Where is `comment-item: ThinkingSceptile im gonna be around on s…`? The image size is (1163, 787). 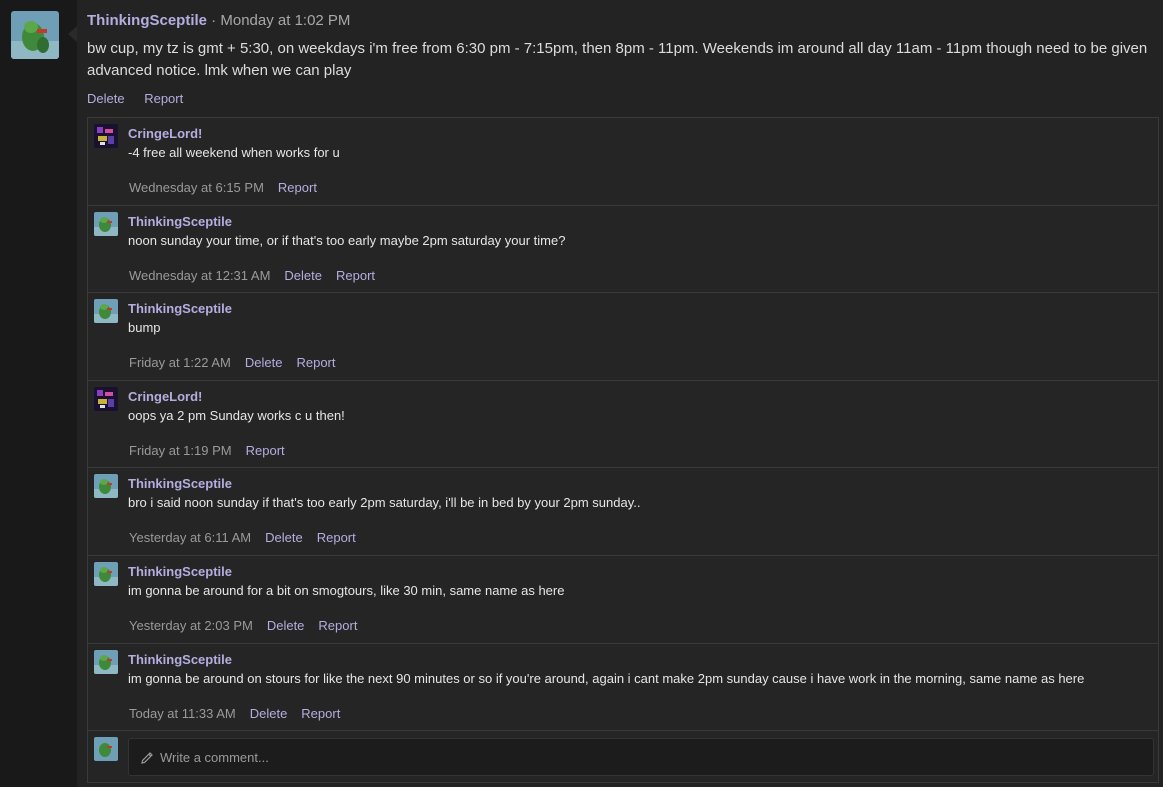
comment-item: ThinkingSceptile im gonna be around on s… is located at coordinates (623, 688).